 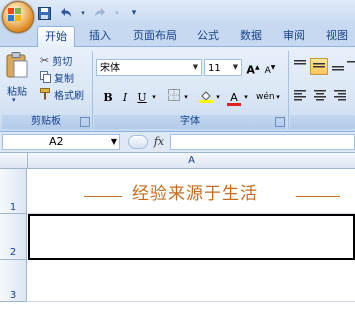 I want to click on row-header-3: 3, so click(x=13, y=281).